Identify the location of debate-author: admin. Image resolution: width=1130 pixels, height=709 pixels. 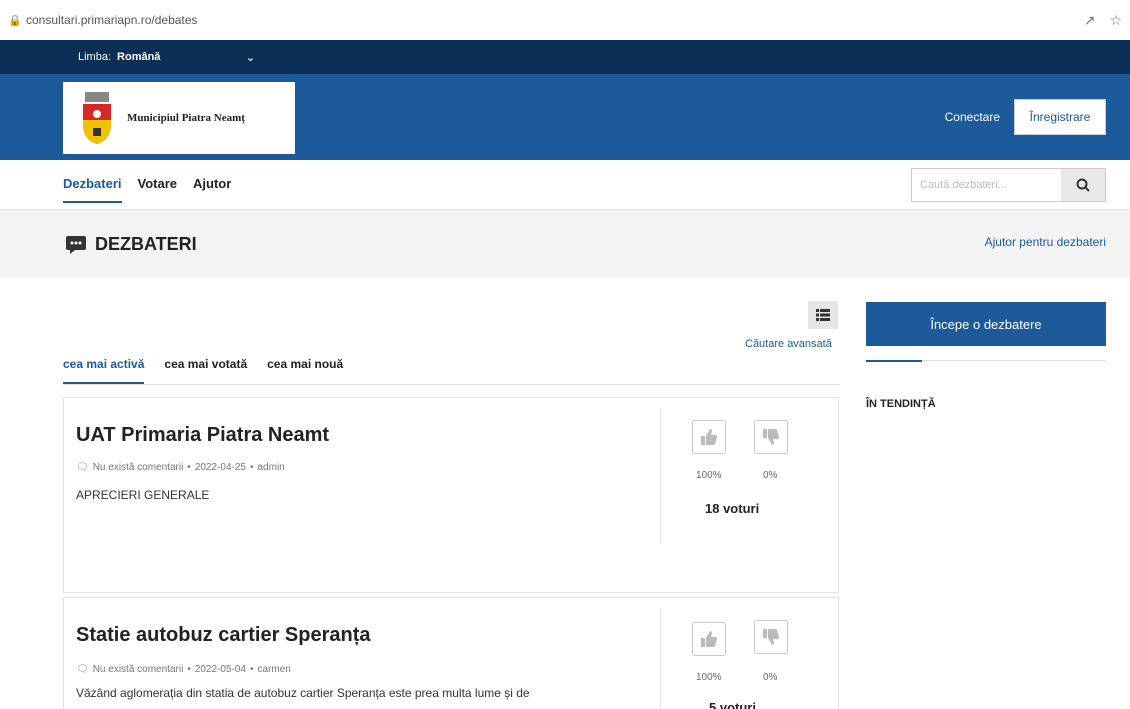
(271, 467).